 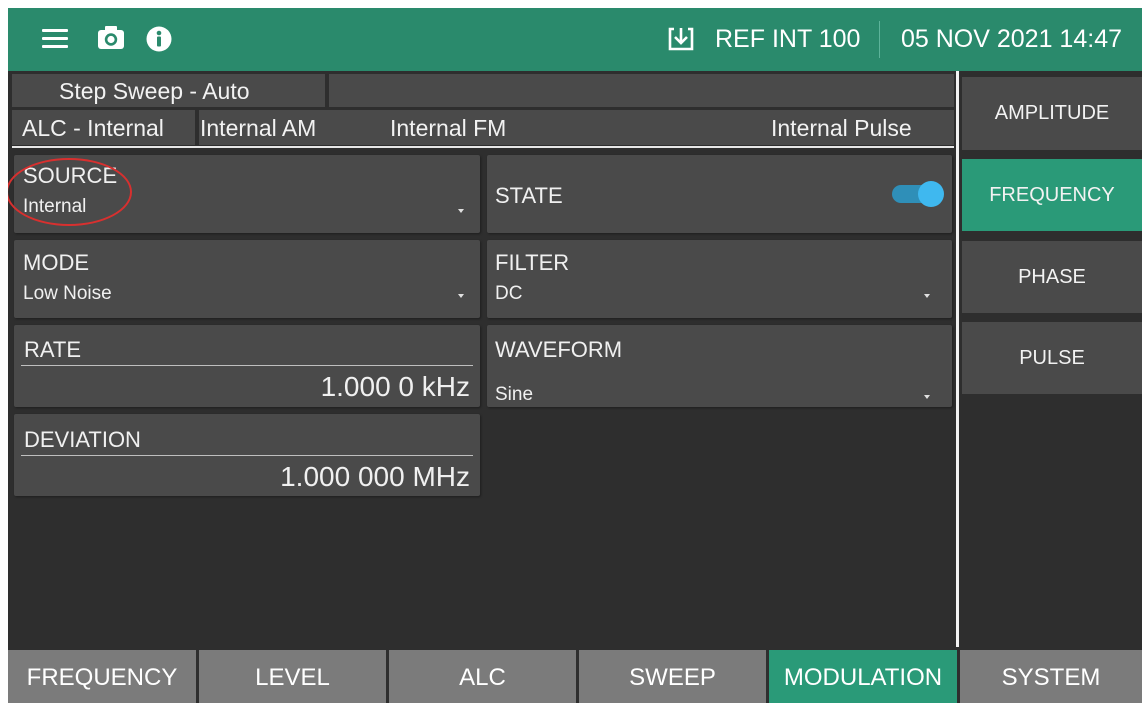 I want to click on side-button-label: PULSE, so click(x=1052, y=358).